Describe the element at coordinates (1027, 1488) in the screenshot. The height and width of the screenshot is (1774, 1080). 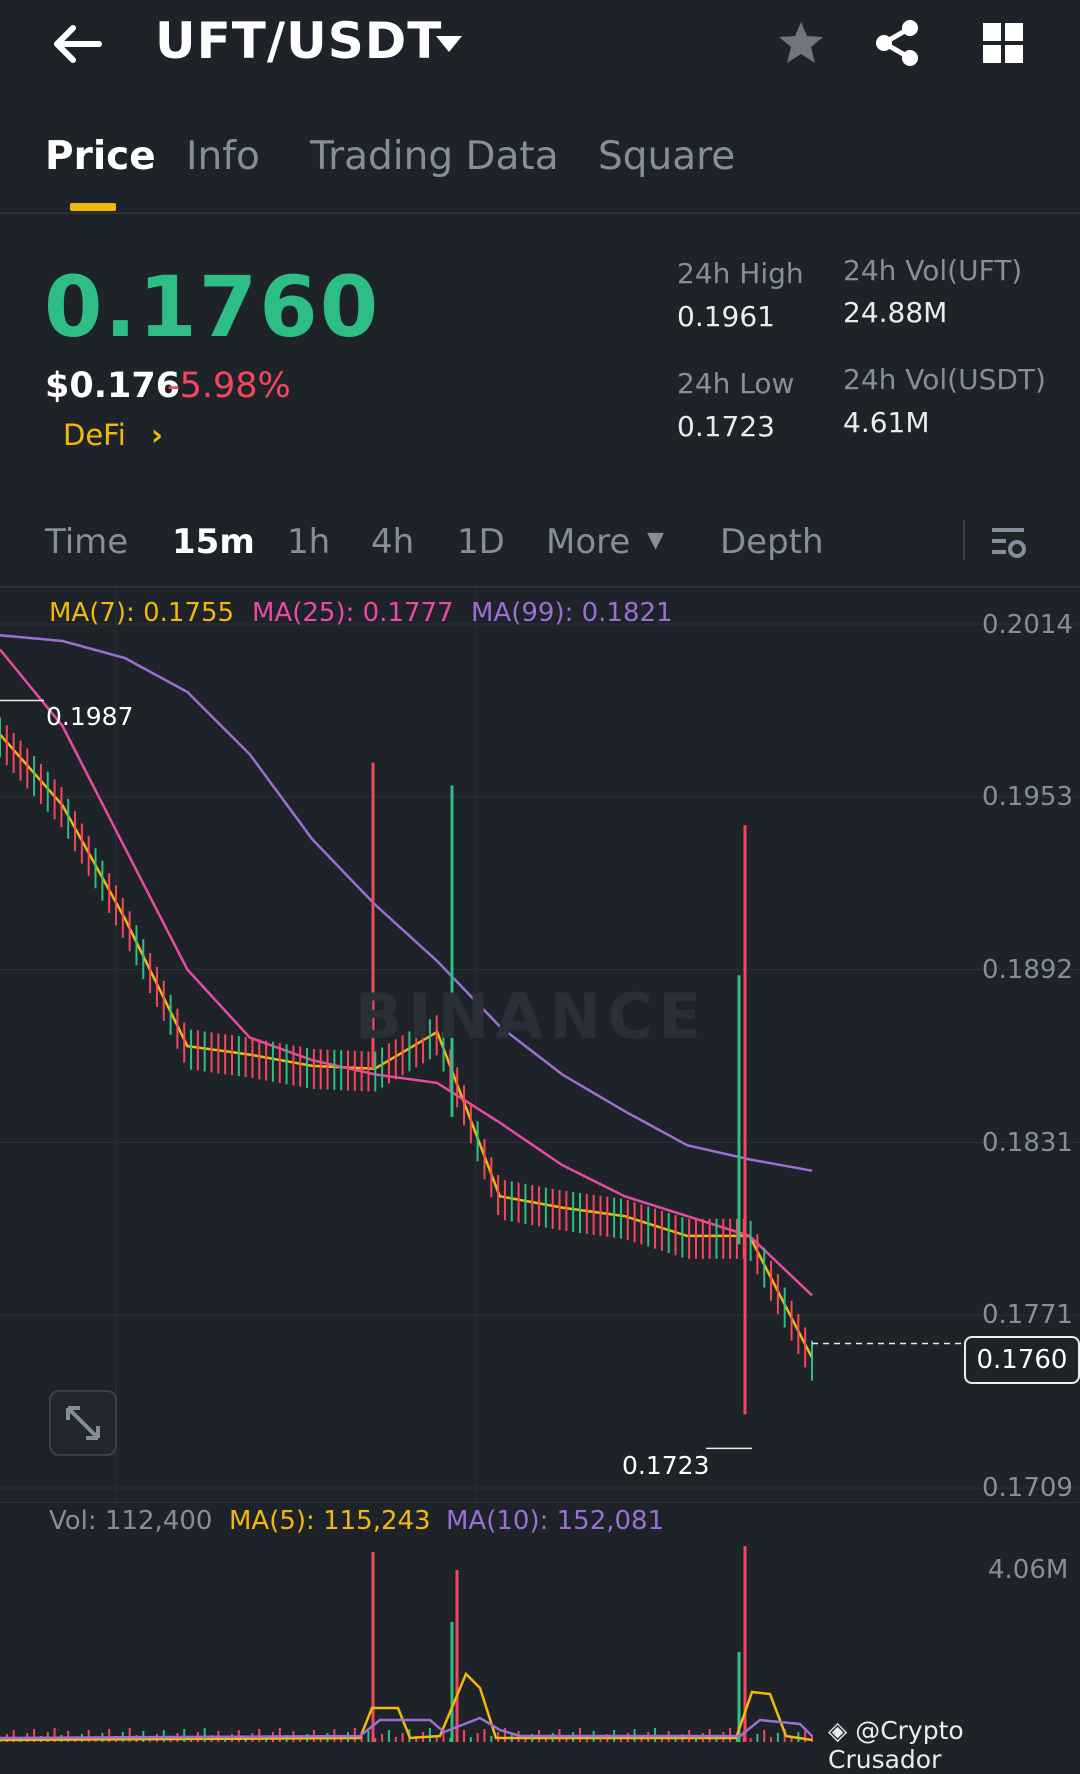
I see `y-axis-label: 0.1709` at that location.